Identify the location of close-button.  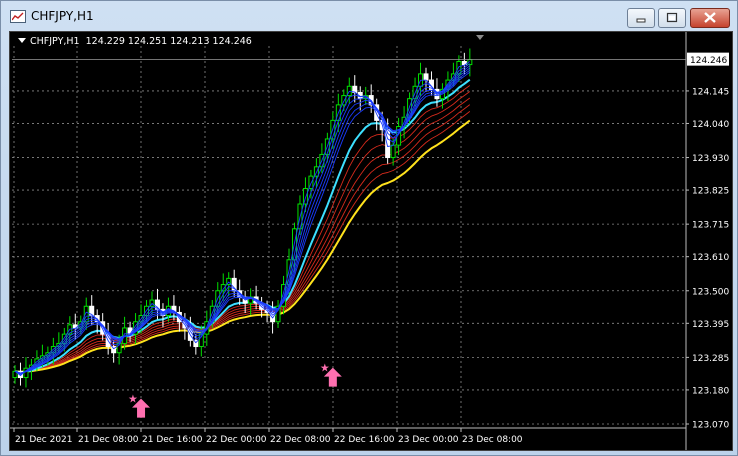
(710, 18).